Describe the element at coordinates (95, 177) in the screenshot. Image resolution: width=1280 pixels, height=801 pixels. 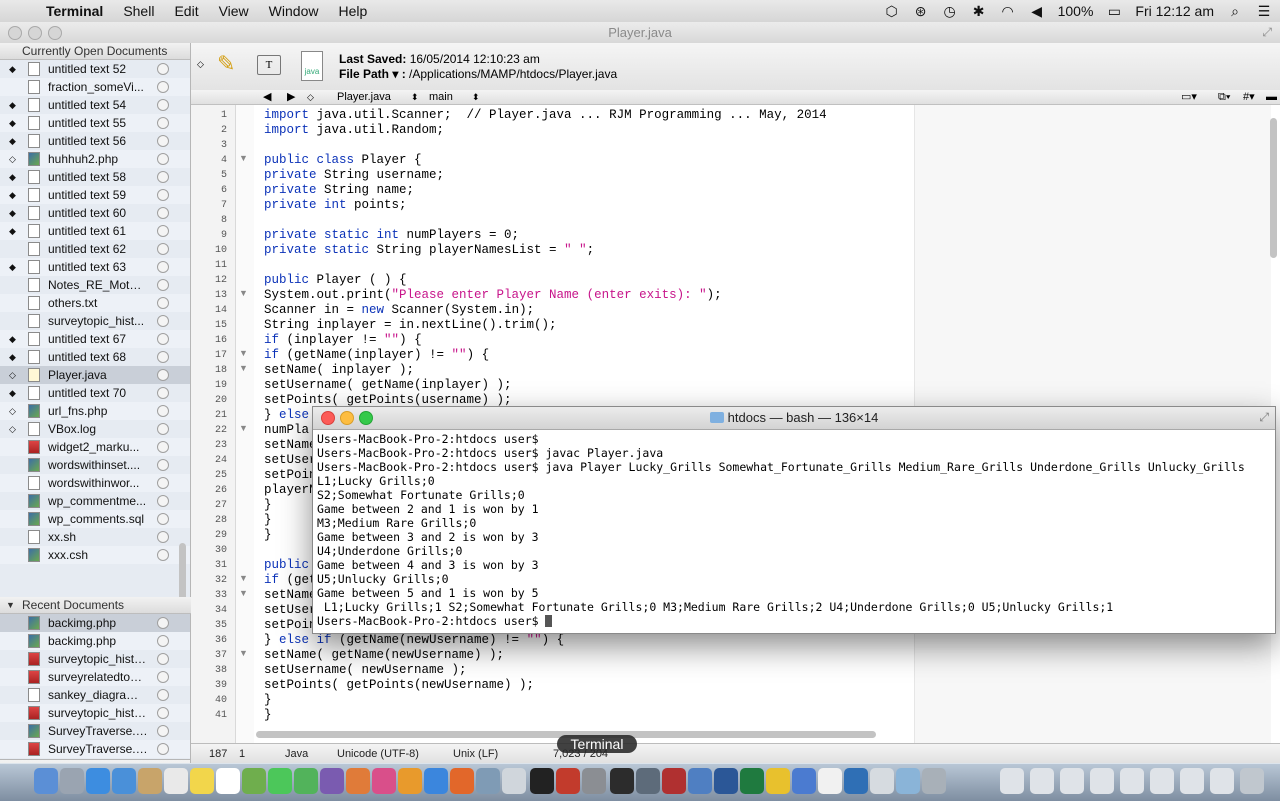
I see `list-item: ◆ untitled text 58` at that location.